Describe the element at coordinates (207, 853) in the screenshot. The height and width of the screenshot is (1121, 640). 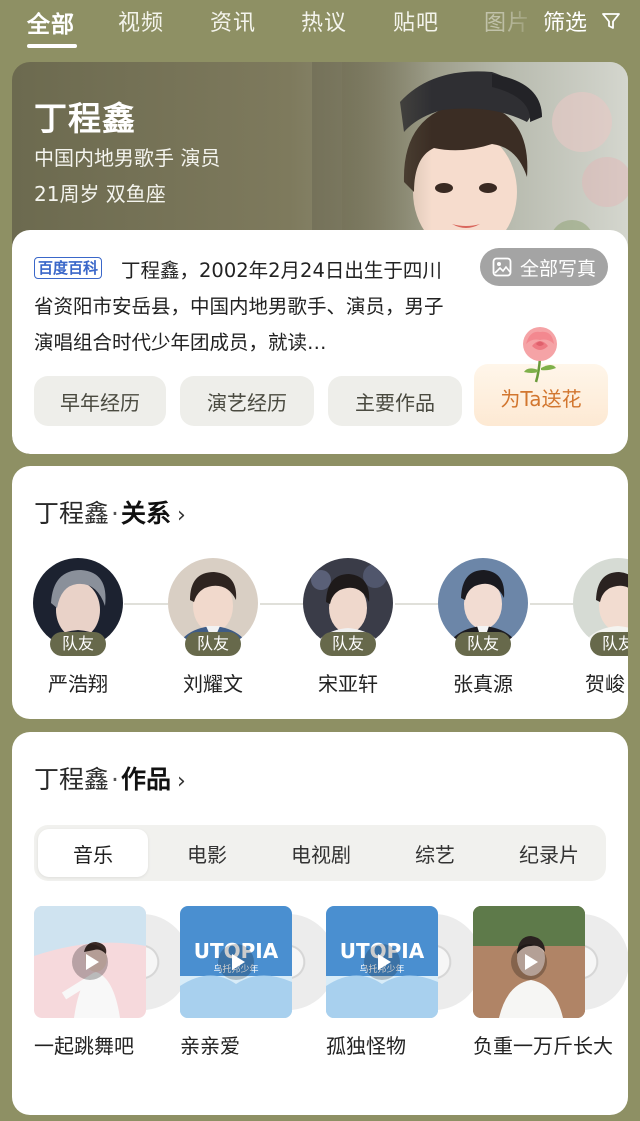
I see `tab-movies: 电影` at that location.